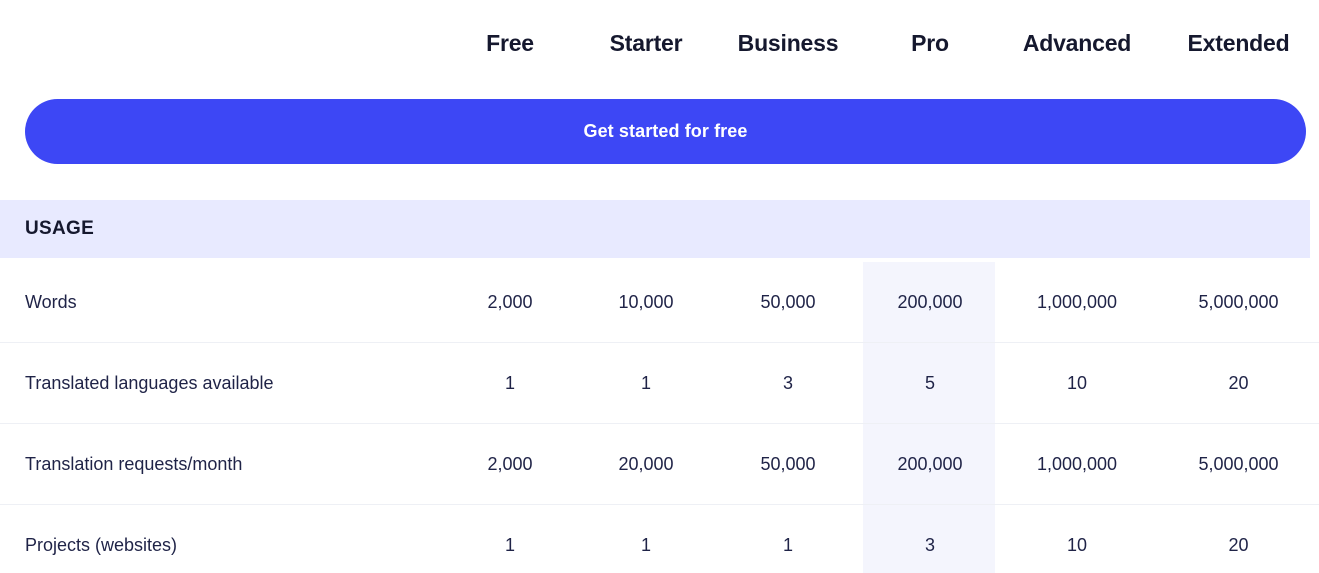 Image resolution: width=1319 pixels, height=573 pixels. What do you see at coordinates (930, 42) in the screenshot?
I see `plan-header-pro: Pro` at bounding box center [930, 42].